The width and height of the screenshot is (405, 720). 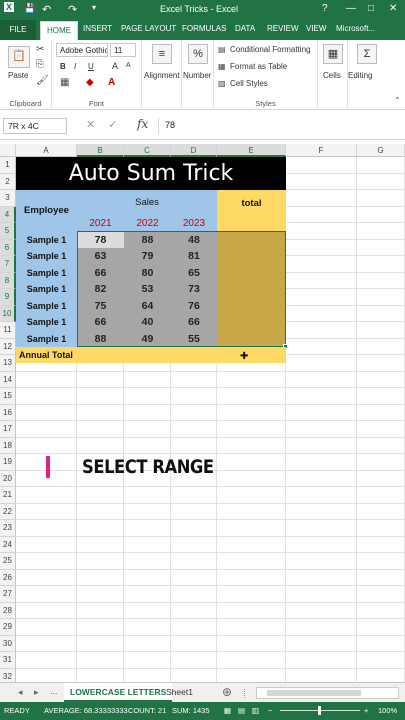 I want to click on row-header-5: 6, so click(x=8, y=247).